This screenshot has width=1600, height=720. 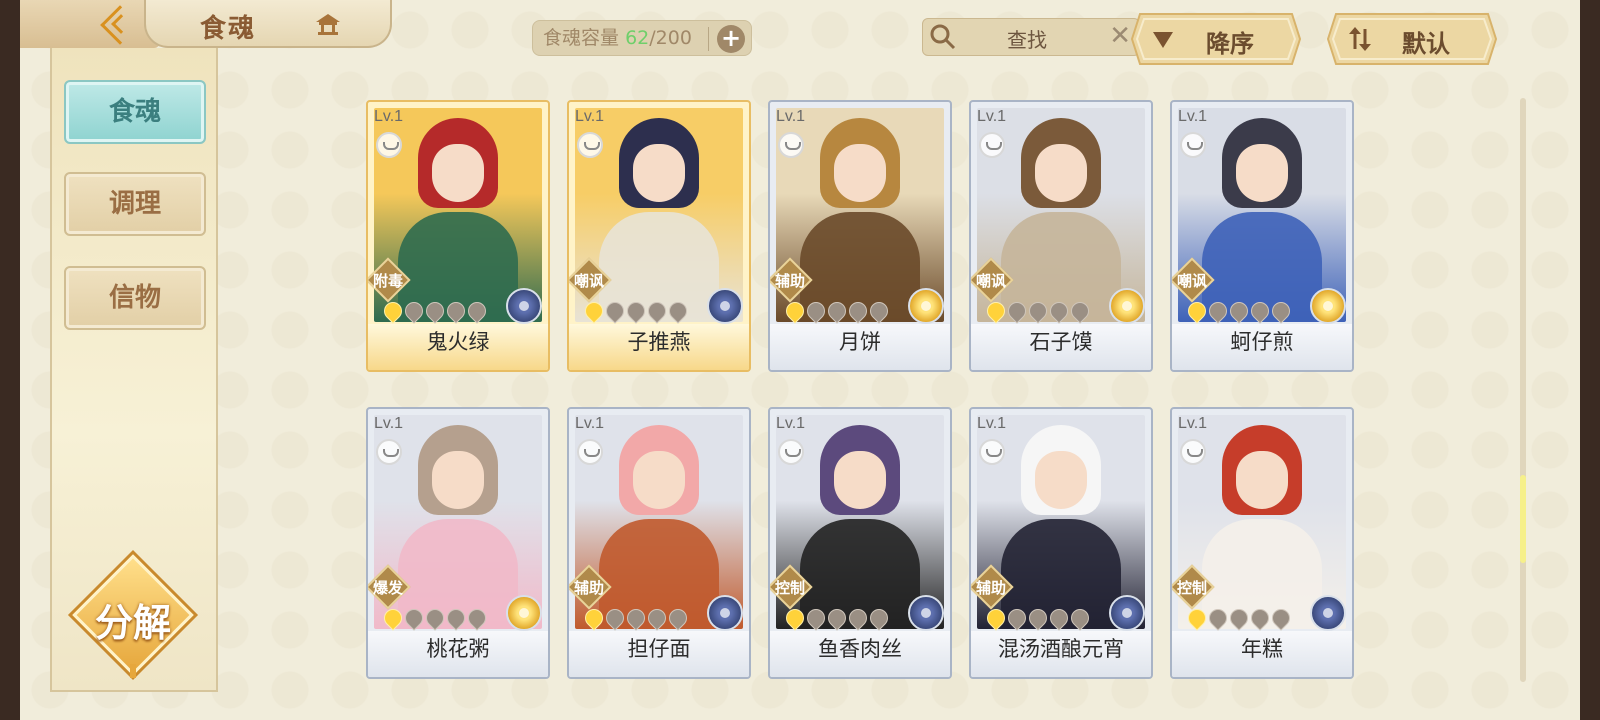 I want to click on page-title: 食魂, so click(x=228, y=29).